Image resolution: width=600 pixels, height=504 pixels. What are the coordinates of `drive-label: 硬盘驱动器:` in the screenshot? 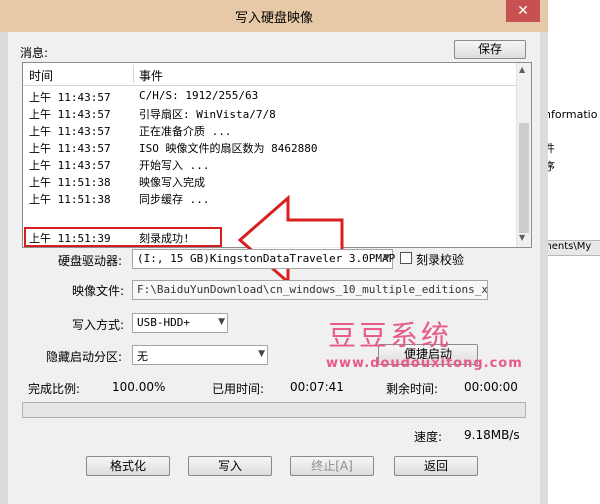 It's located at (90, 261).